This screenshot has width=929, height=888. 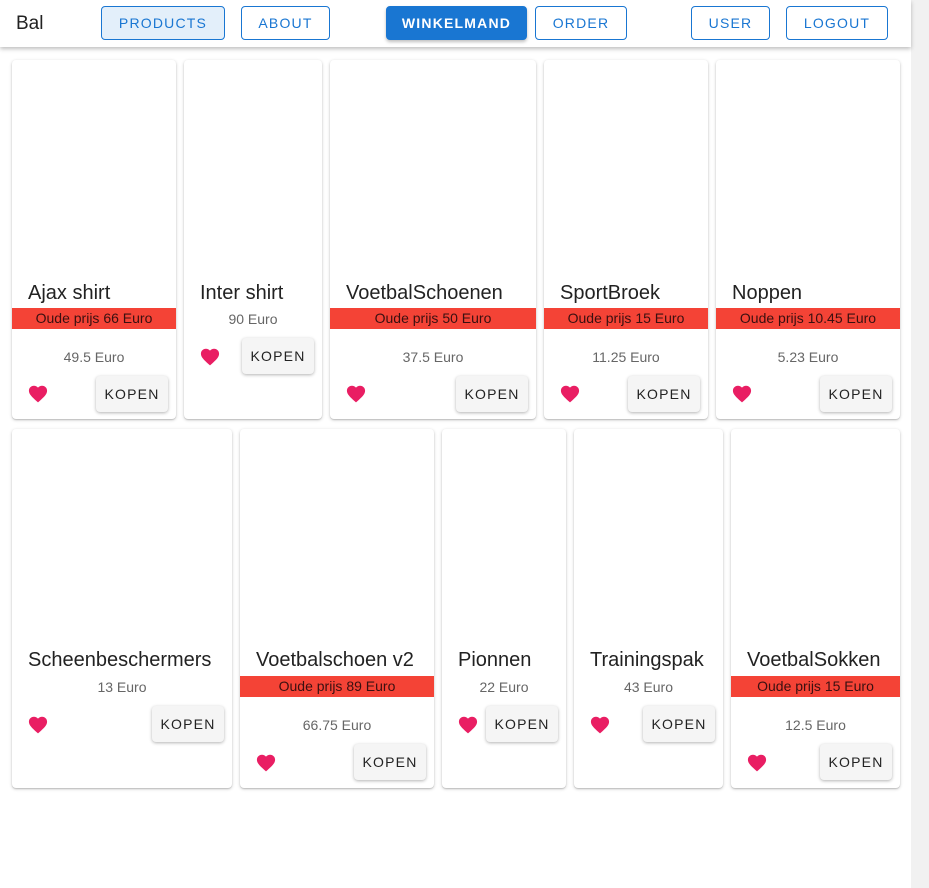 What do you see at coordinates (433, 318) in the screenshot?
I see `old-price-badge: Oude prijs 50 Euro` at bounding box center [433, 318].